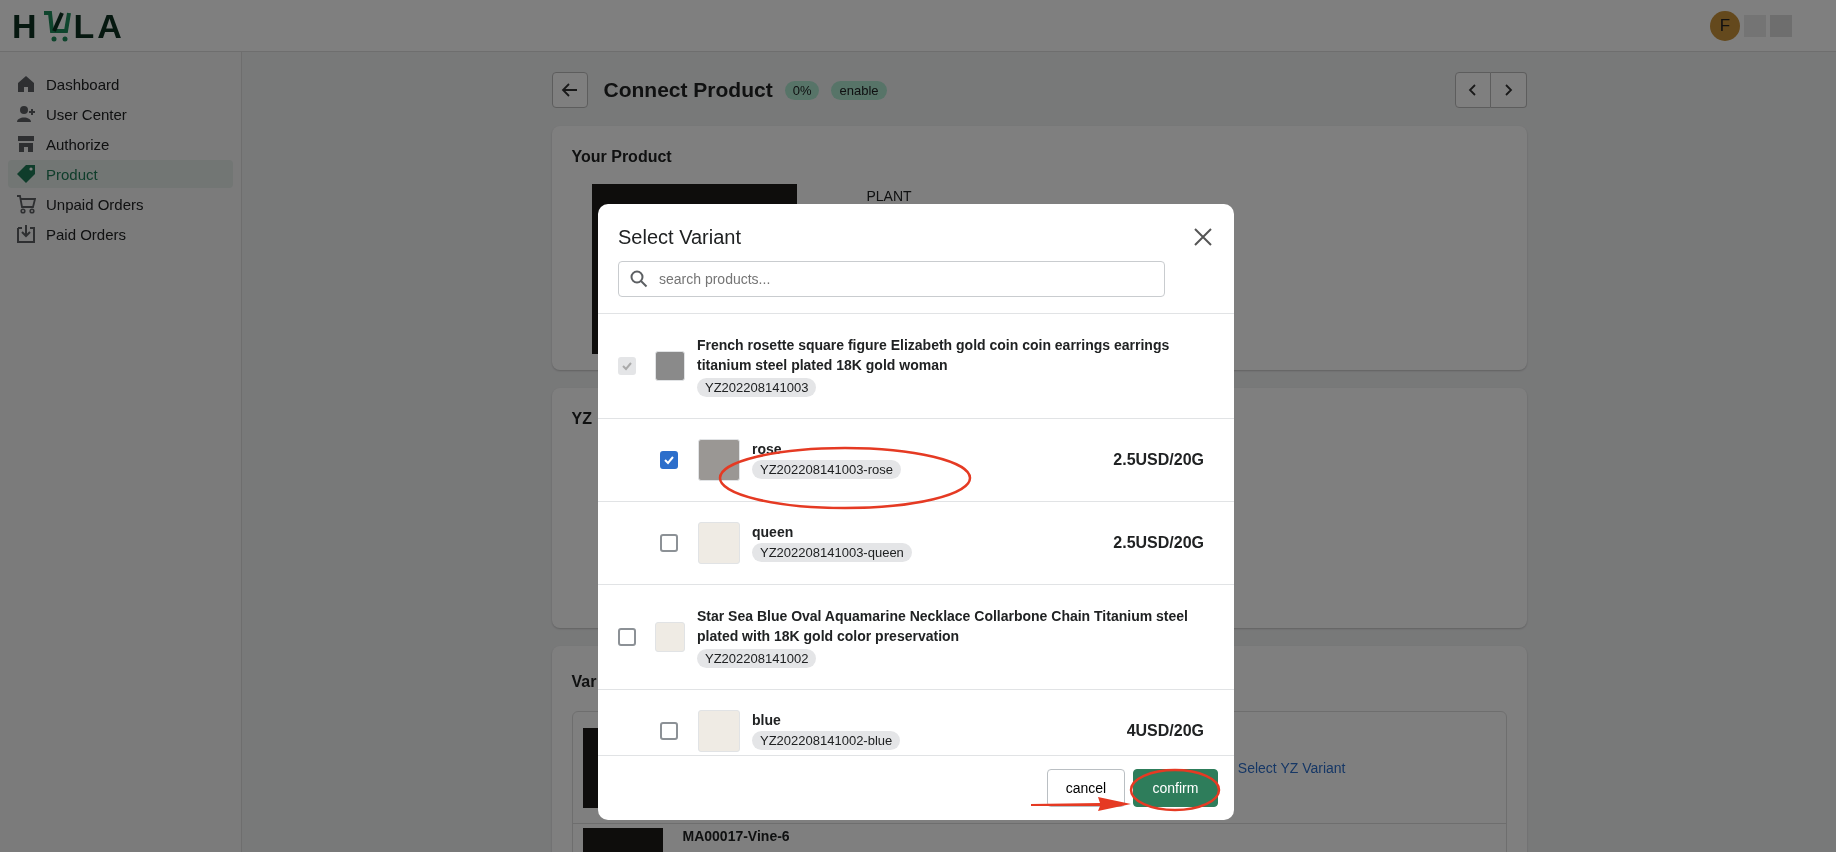 This screenshot has height=852, width=1836. I want to click on sku-tag: YZ202208141002, so click(757, 658).